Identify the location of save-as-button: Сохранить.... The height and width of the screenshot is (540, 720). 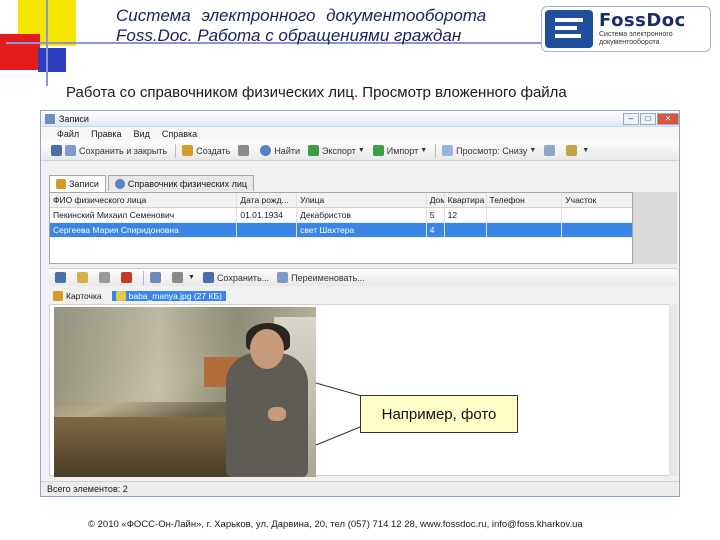
(236, 277).